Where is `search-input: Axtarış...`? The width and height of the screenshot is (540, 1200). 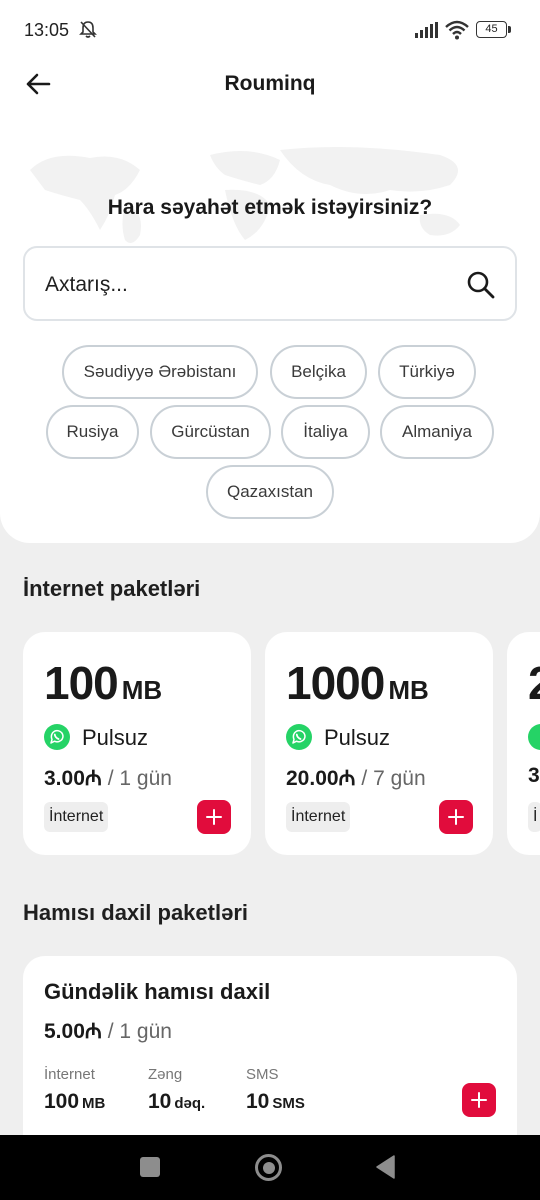 search-input: Axtarış... is located at coordinates (270, 283).